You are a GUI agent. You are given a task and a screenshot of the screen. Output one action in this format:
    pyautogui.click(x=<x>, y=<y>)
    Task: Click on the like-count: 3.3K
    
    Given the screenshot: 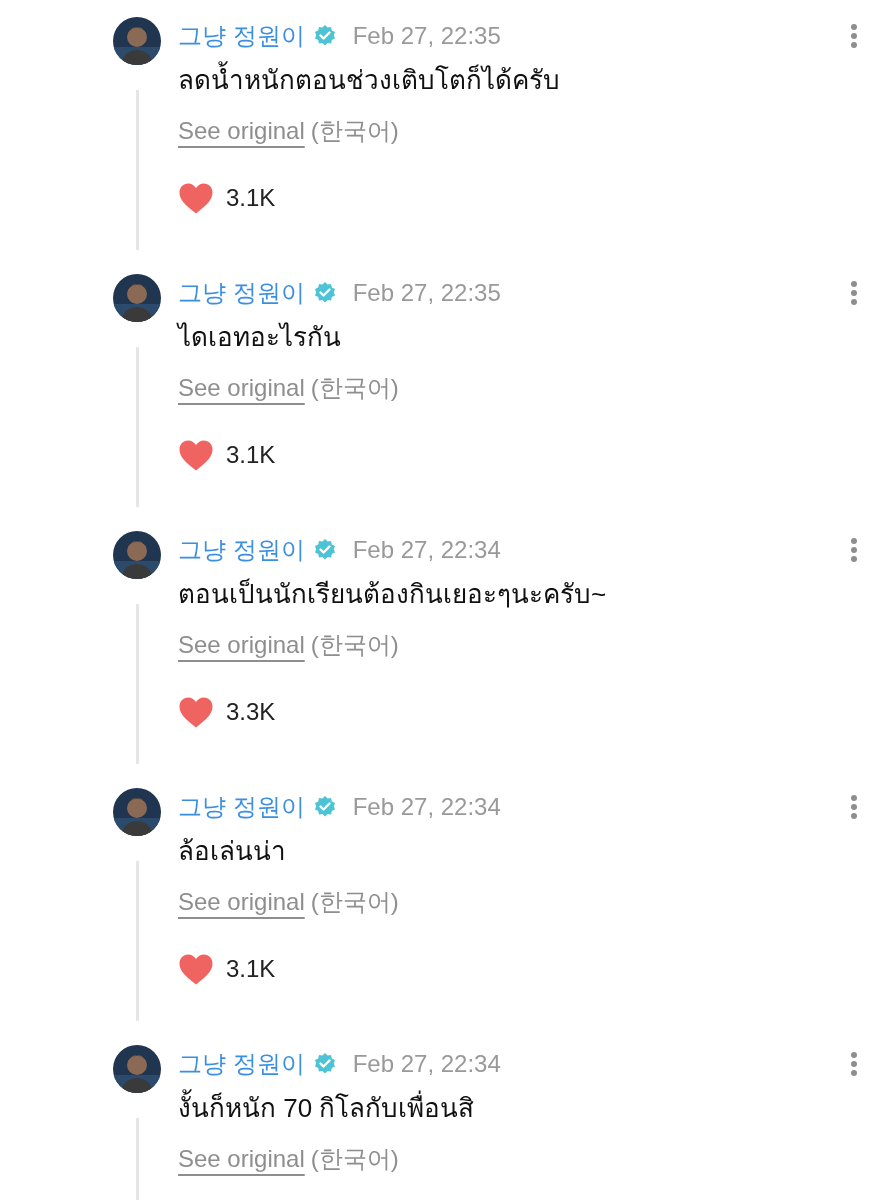 What is the action you would take?
    pyautogui.click(x=251, y=712)
    